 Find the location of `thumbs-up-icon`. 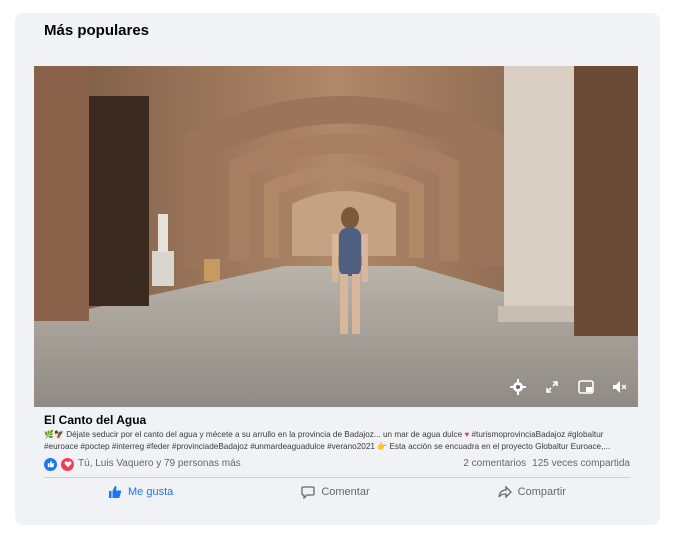

thumbs-up-icon is located at coordinates (115, 492).